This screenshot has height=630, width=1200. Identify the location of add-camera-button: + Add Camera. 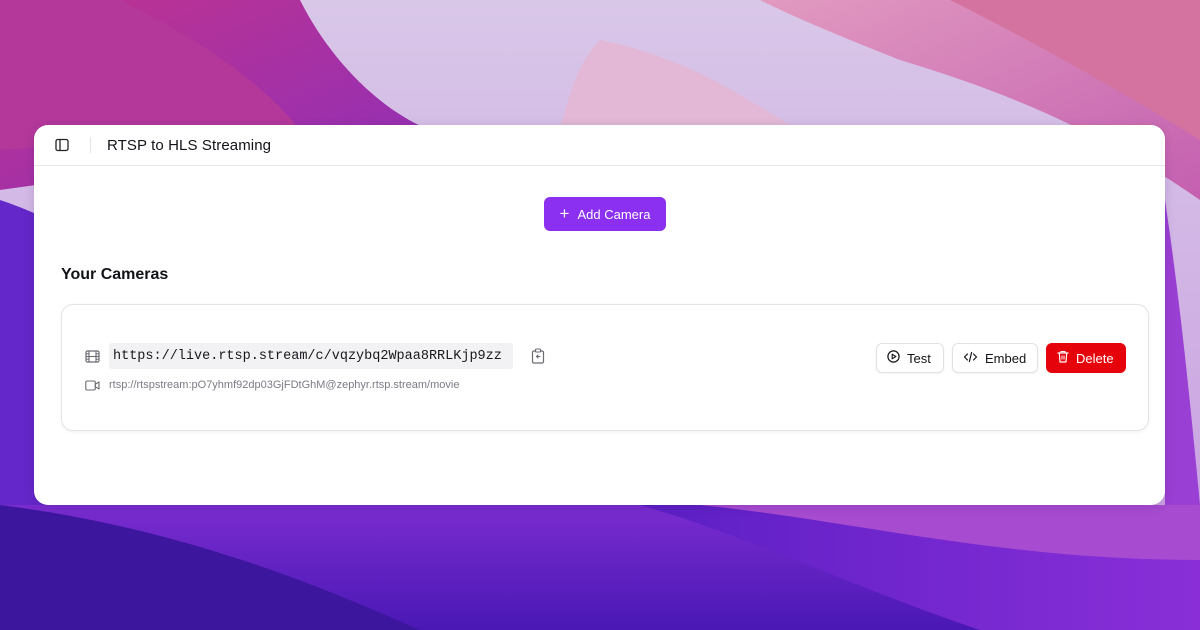
(605, 214).